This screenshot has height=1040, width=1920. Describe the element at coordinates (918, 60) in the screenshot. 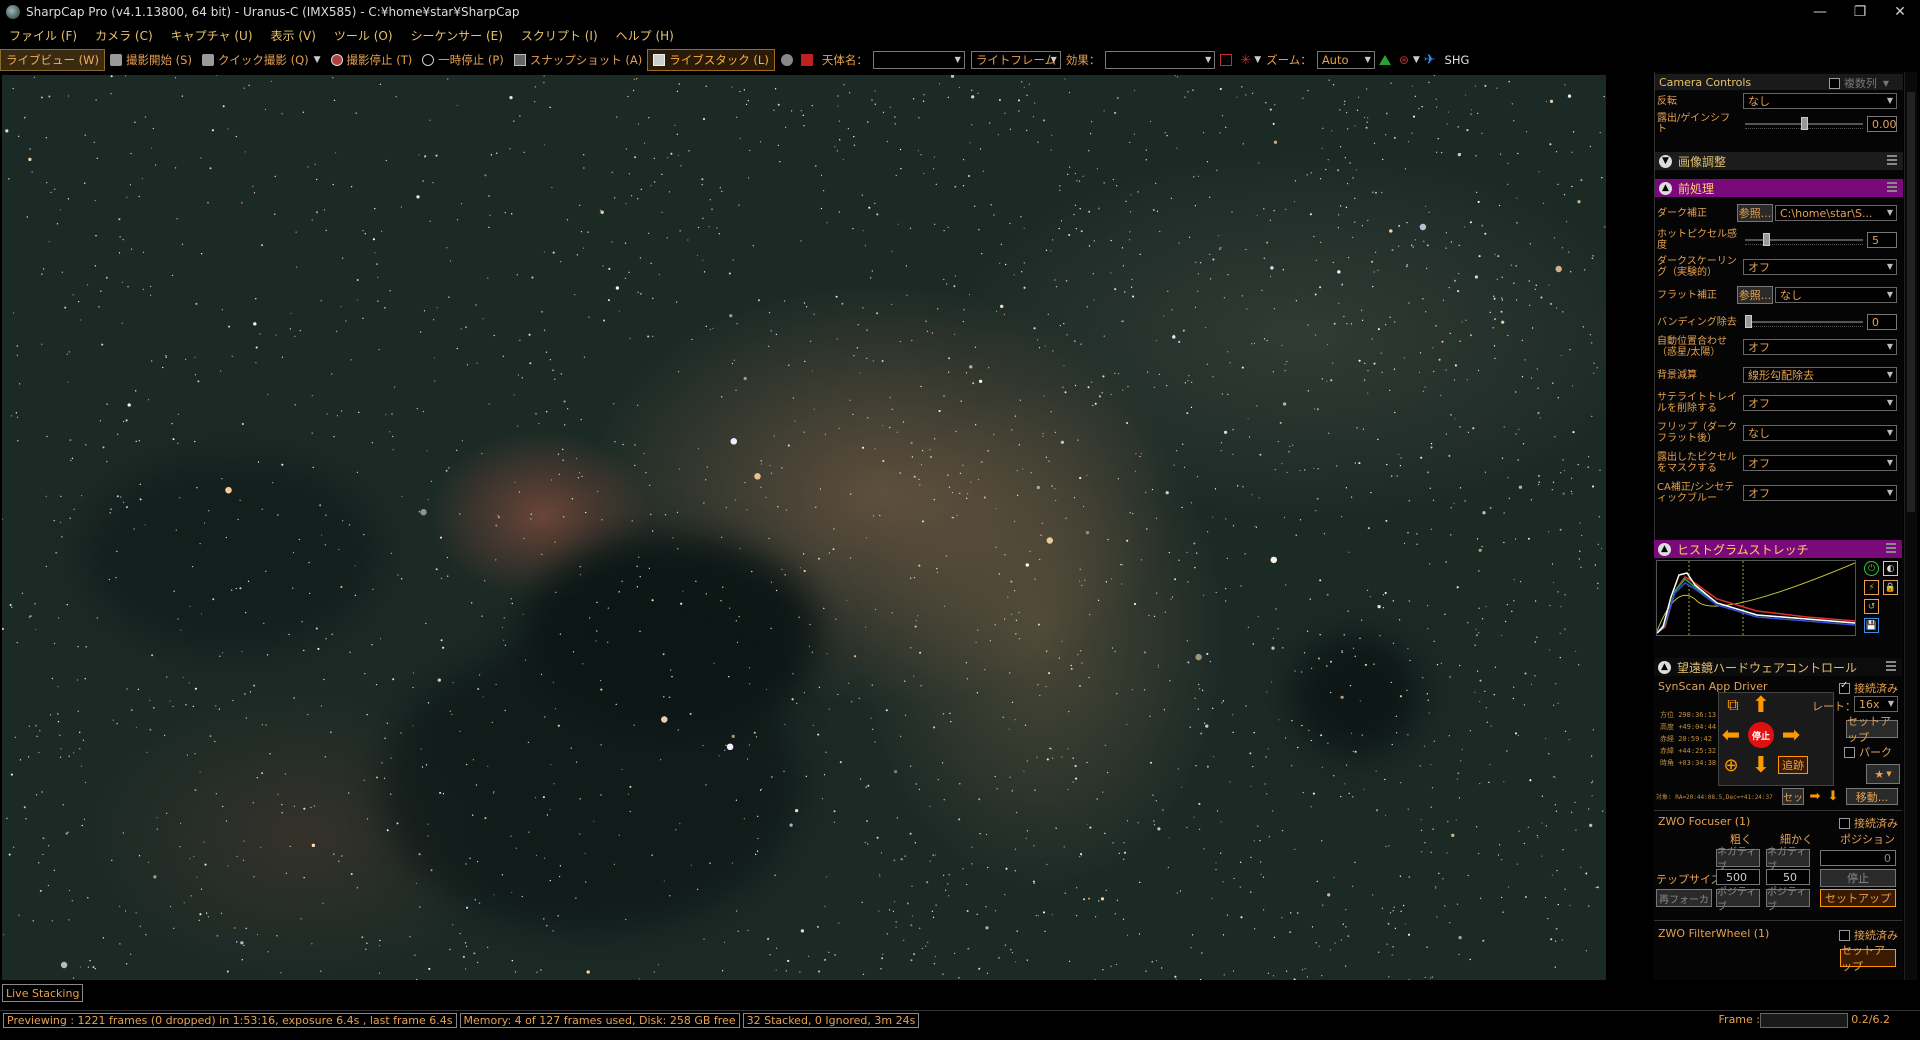

I see `target-name-select: ▼` at that location.